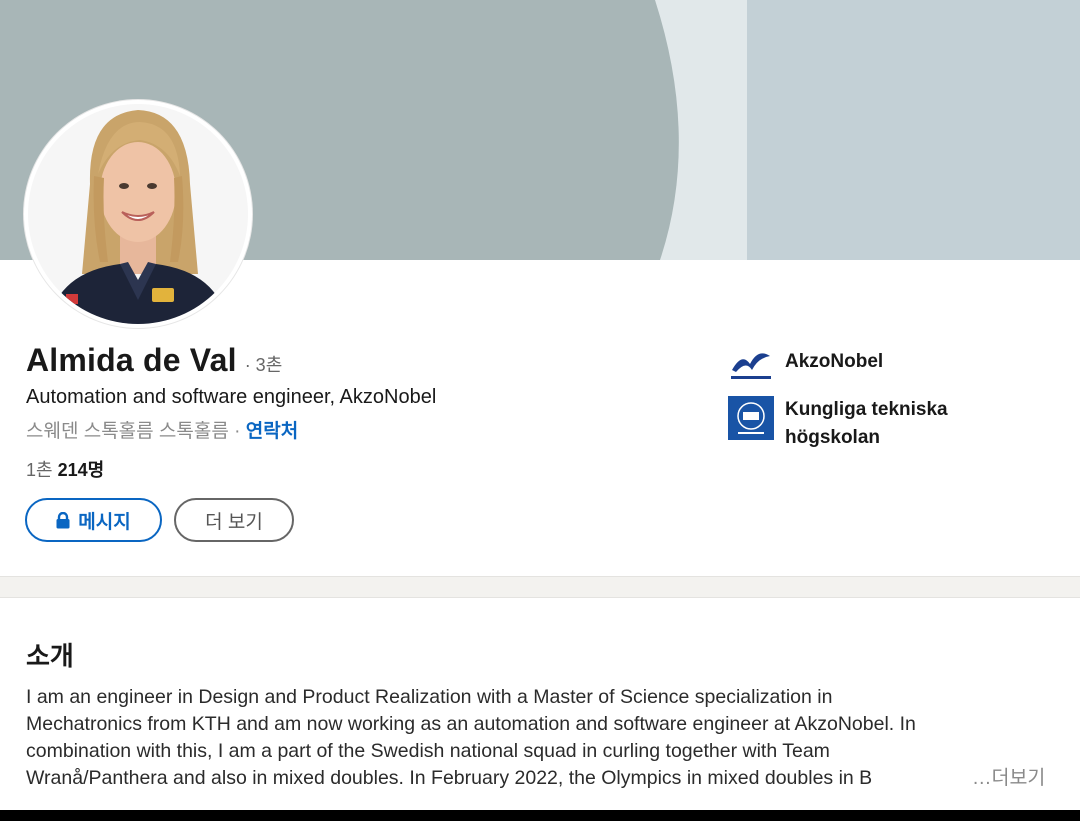 The width and height of the screenshot is (1080, 821). What do you see at coordinates (81, 470) in the screenshot?
I see `connections-number: 214명` at bounding box center [81, 470].